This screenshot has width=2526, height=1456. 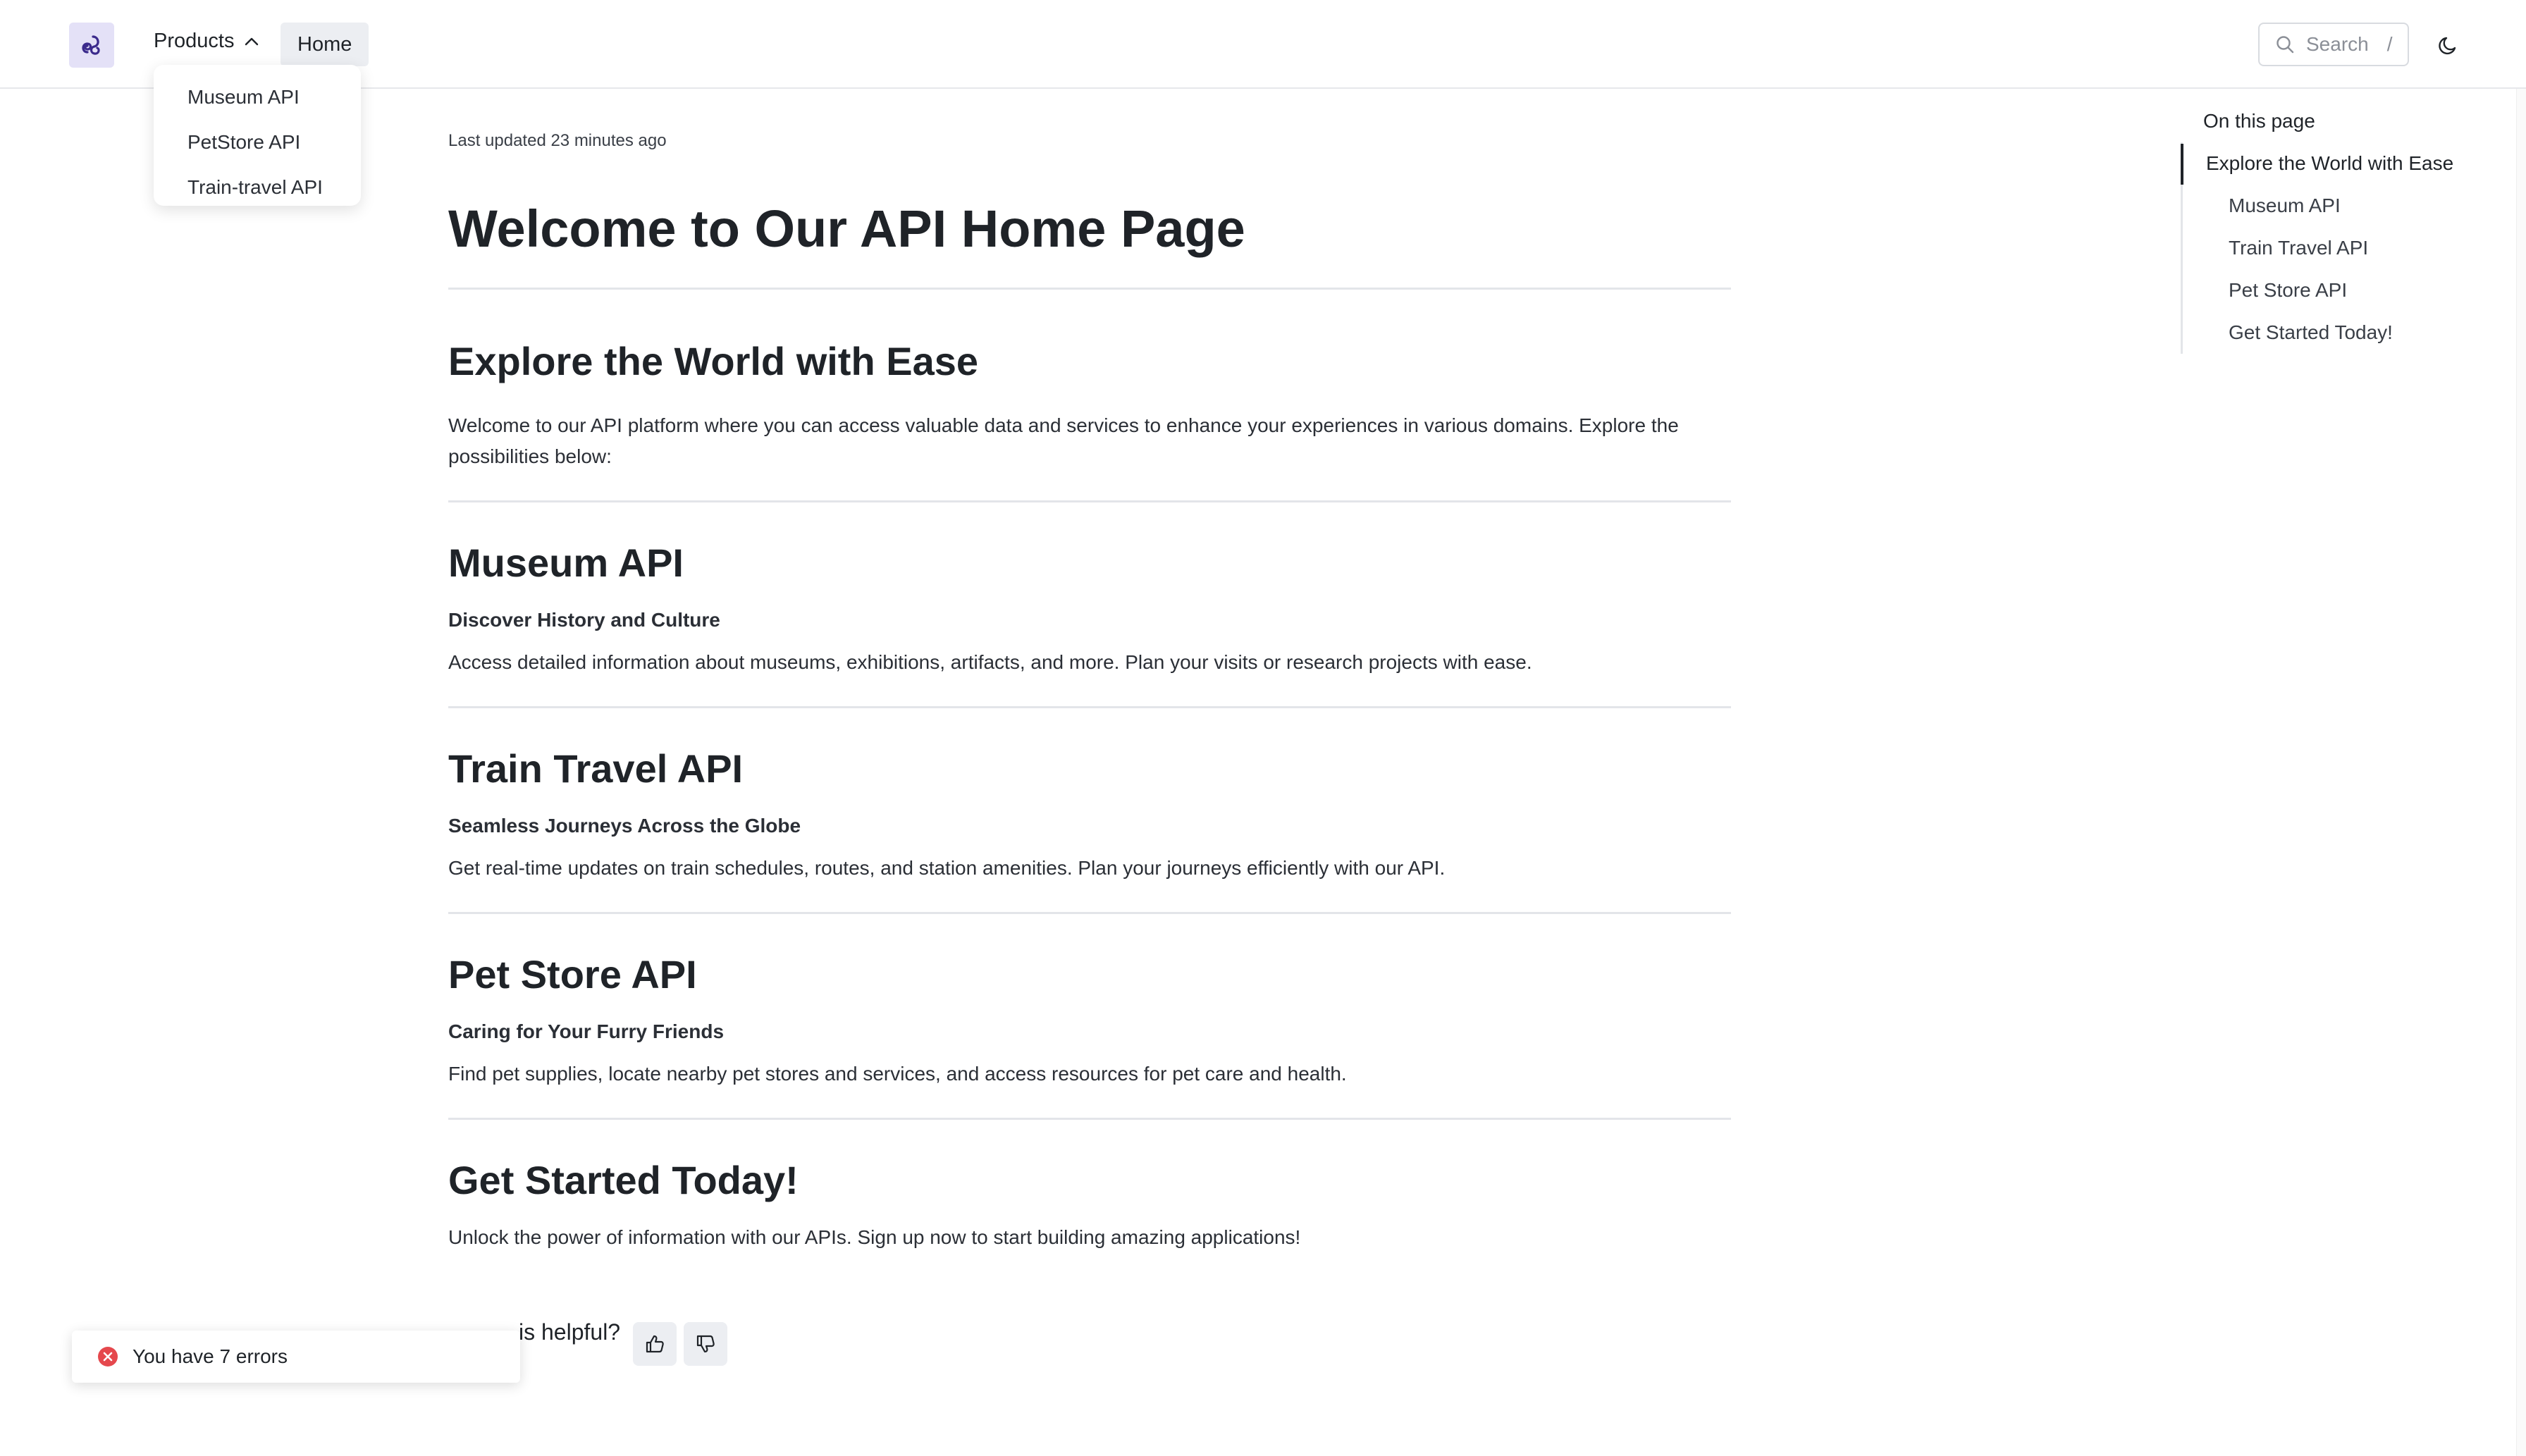 I want to click on toc-item-get-started: Get Started Today!, so click(x=2311, y=332).